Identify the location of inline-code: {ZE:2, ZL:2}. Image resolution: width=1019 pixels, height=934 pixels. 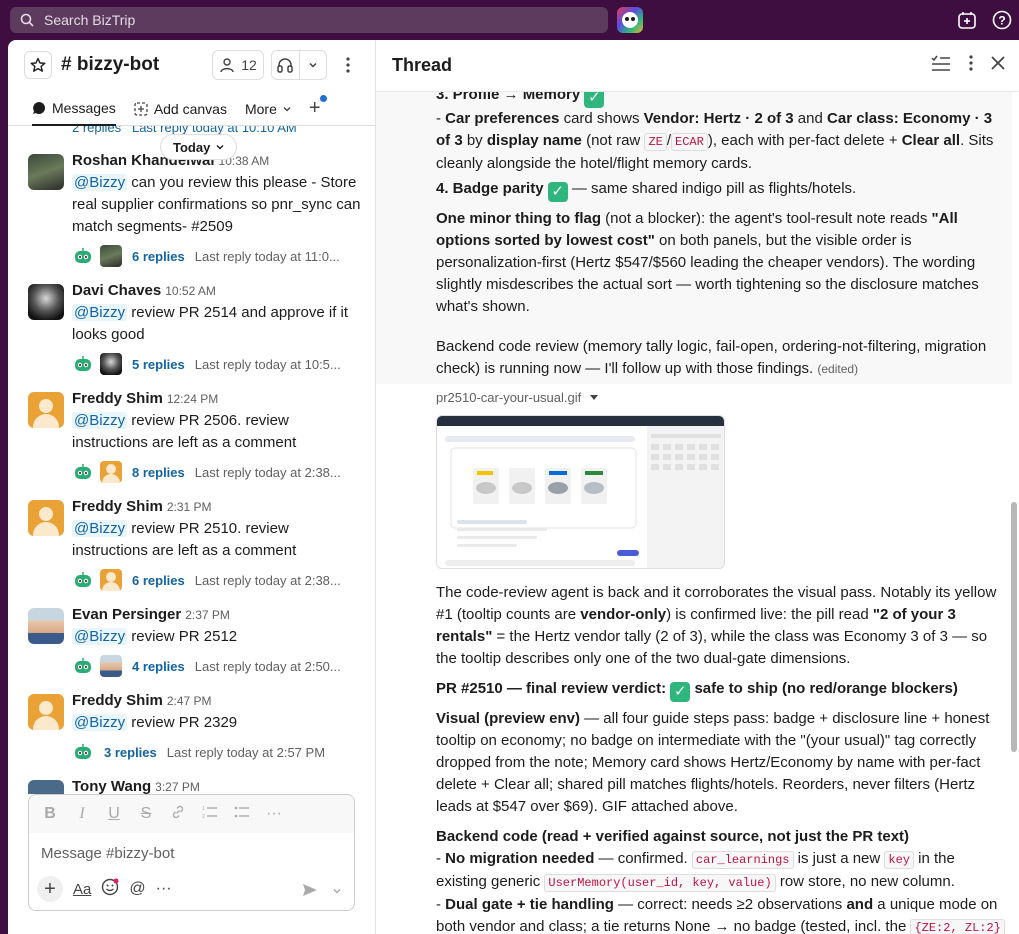
(957, 926).